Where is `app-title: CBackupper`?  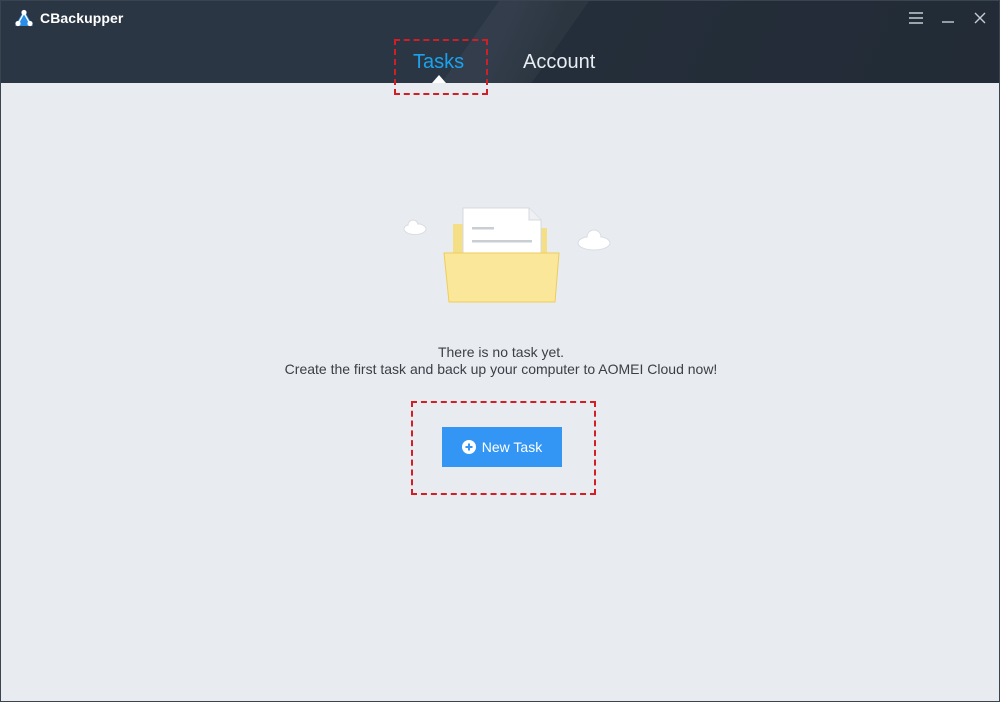
app-title: CBackupper is located at coordinates (82, 18).